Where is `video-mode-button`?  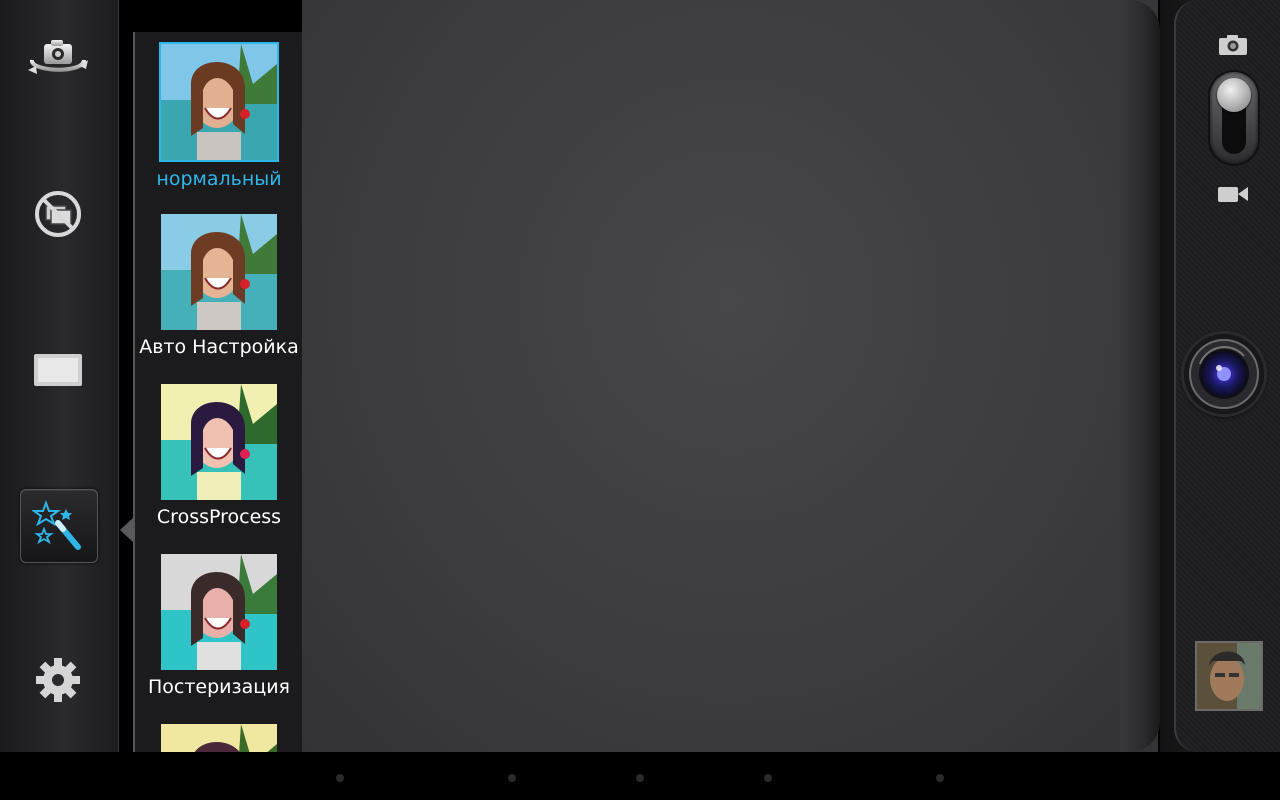
video-mode-button is located at coordinates (1233, 194).